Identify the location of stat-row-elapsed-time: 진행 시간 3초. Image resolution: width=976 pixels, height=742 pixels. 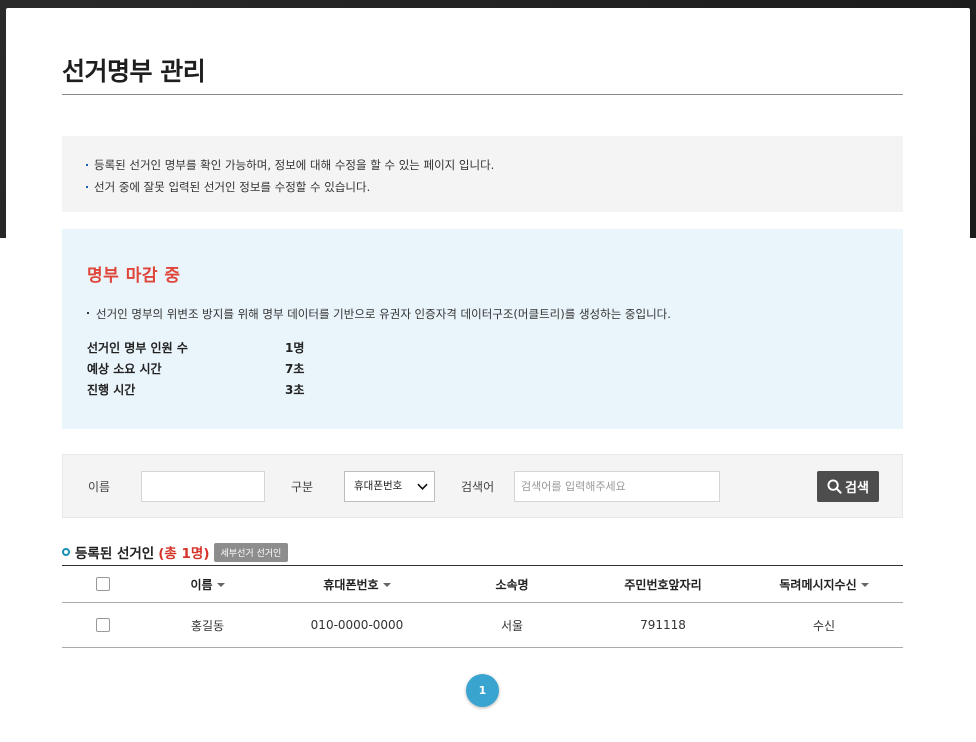
(482, 390).